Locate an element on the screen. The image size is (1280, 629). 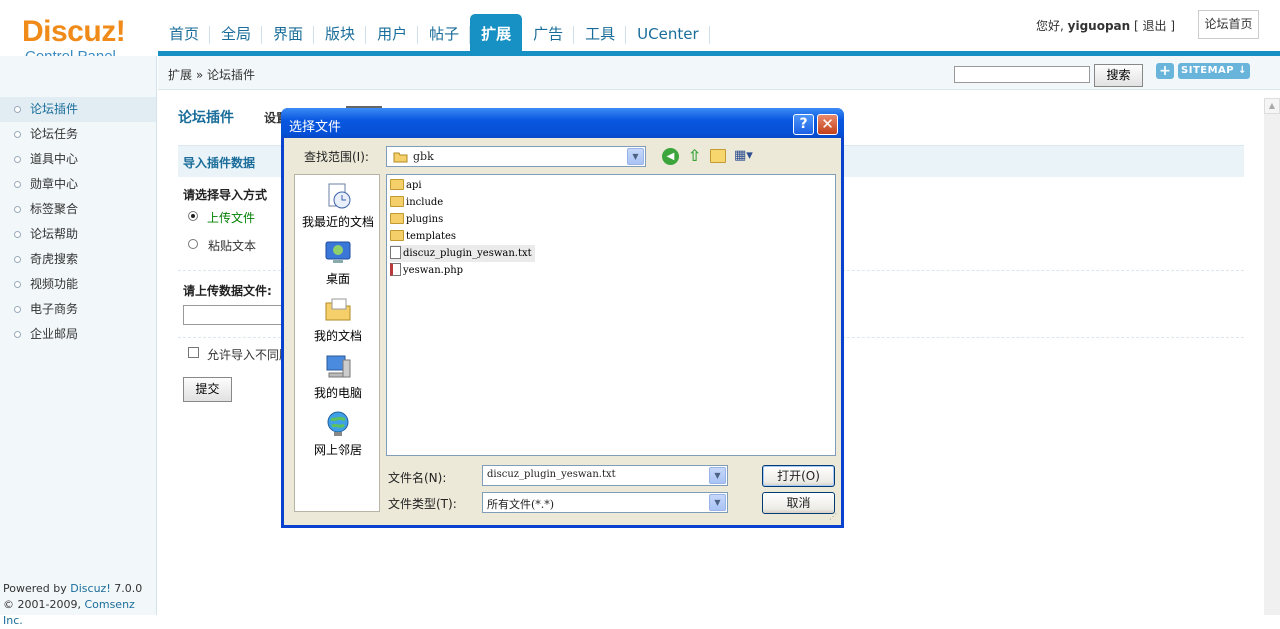
nav-tab-9: UCenter is located at coordinates (668, 33).